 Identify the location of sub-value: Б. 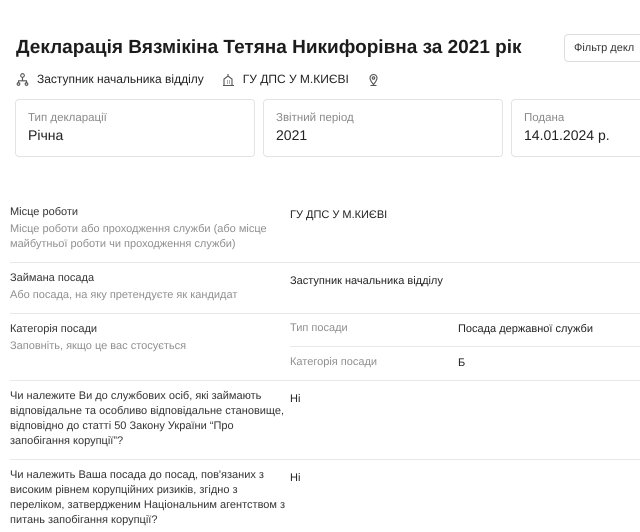
(462, 363).